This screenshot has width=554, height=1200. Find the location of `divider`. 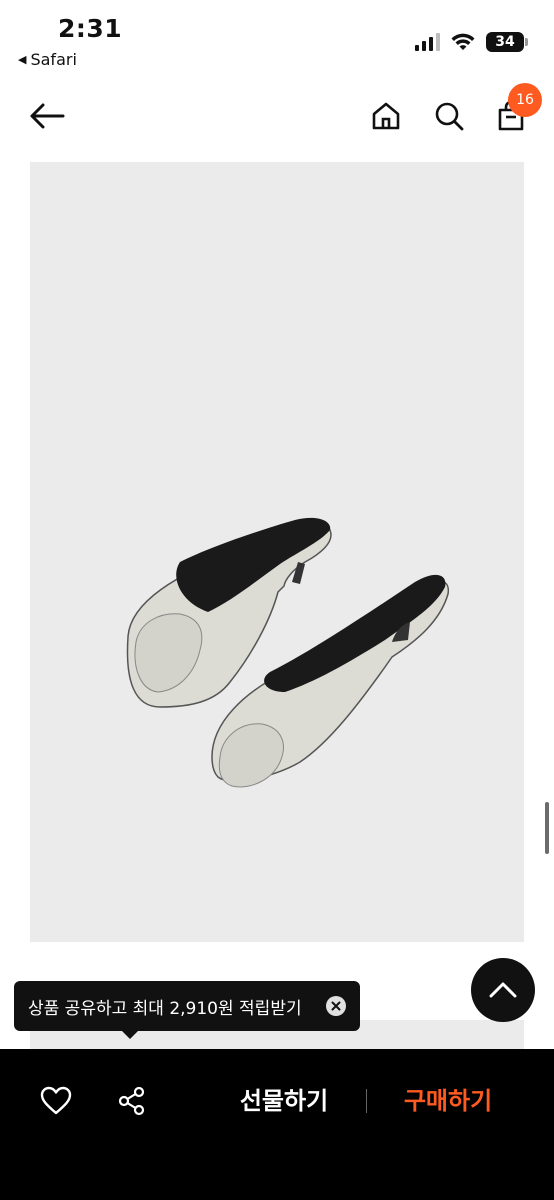

divider is located at coordinates (366, 1101).